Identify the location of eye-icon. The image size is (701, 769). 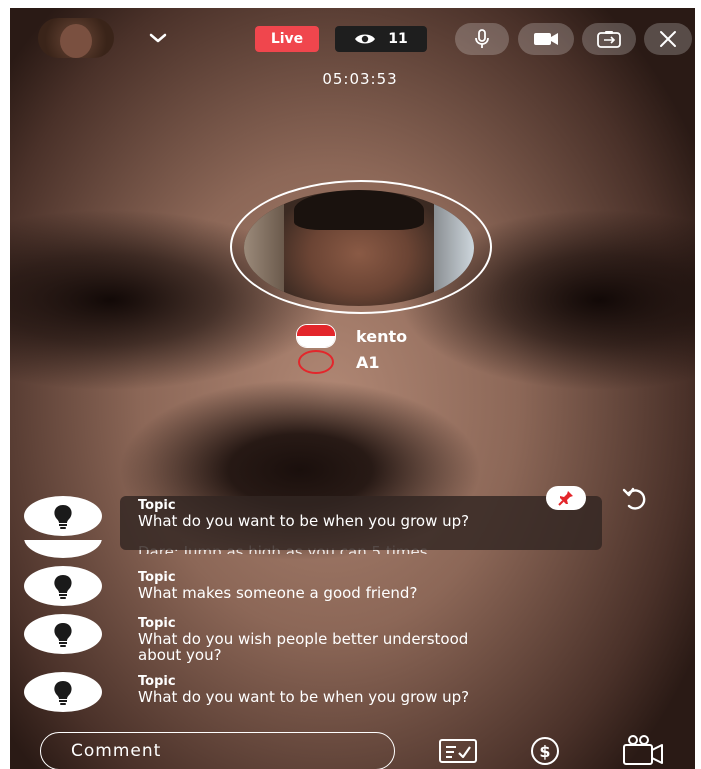
(365, 39).